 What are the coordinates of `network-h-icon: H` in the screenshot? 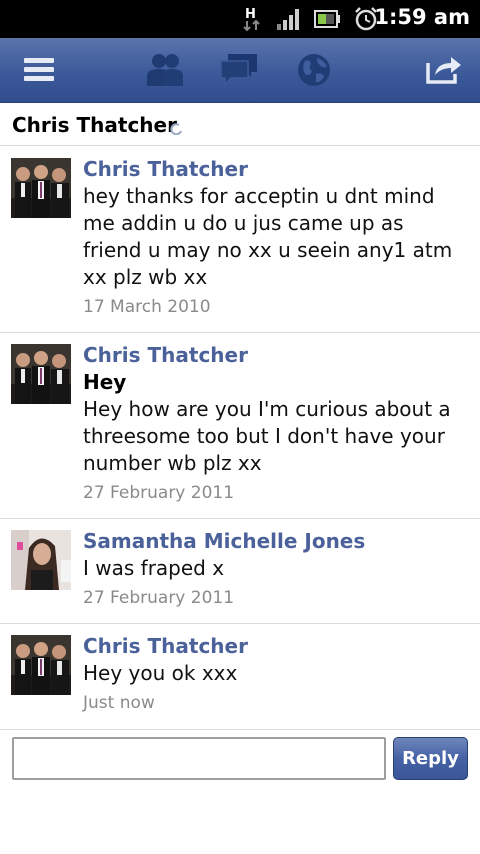 It's located at (252, 20).